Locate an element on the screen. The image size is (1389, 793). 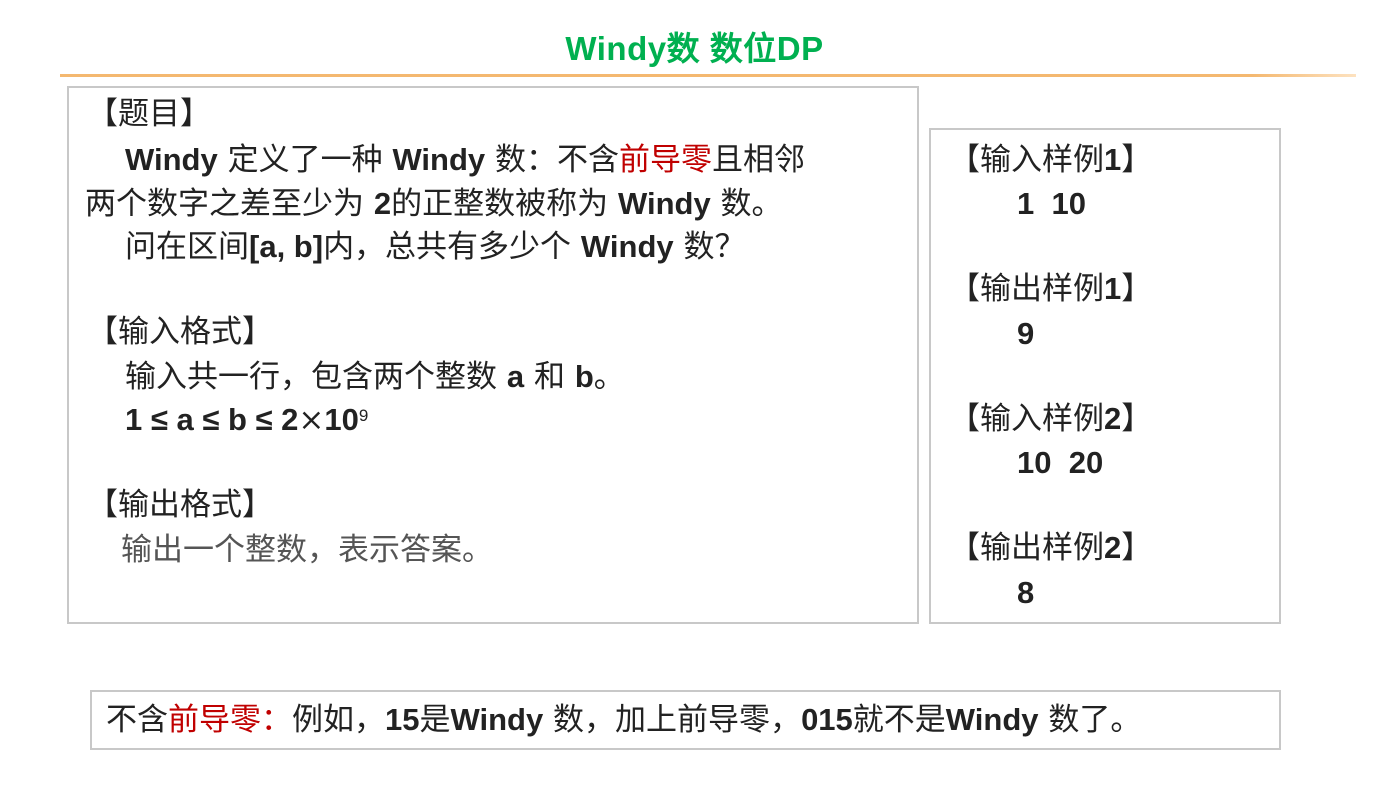
text-segment: 是 is located at coordinates (435, 720).